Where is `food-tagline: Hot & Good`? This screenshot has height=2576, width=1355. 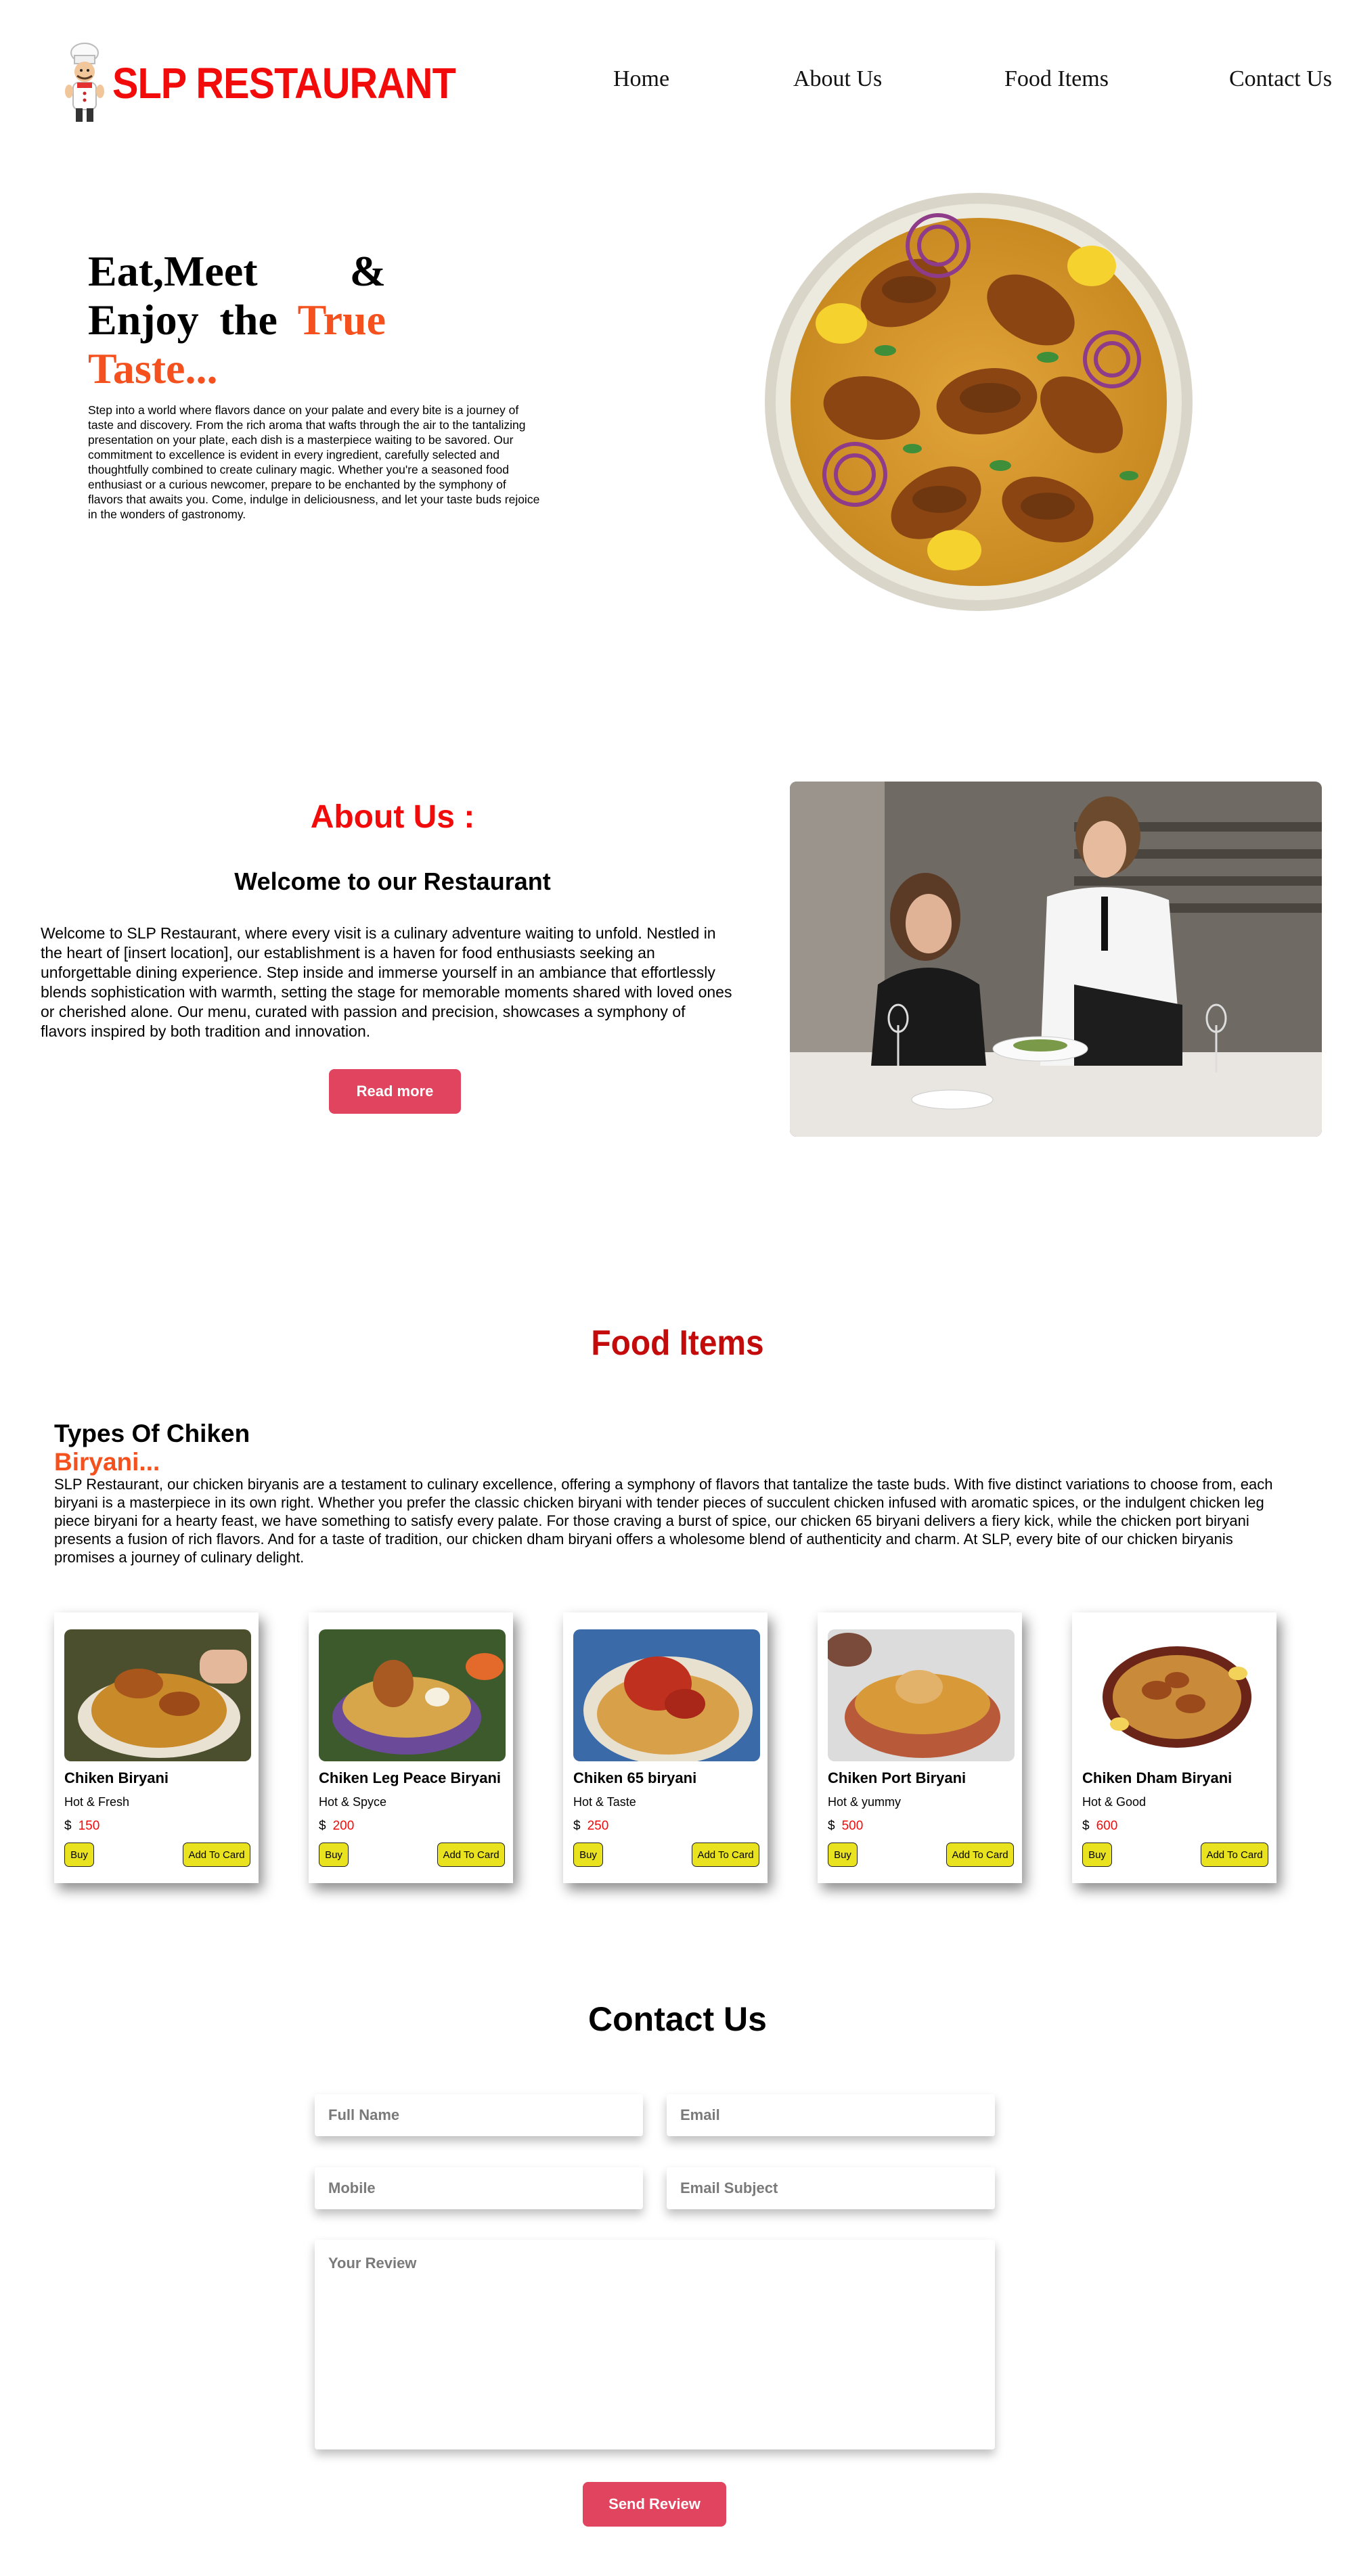 food-tagline: Hot & Good is located at coordinates (1114, 1802).